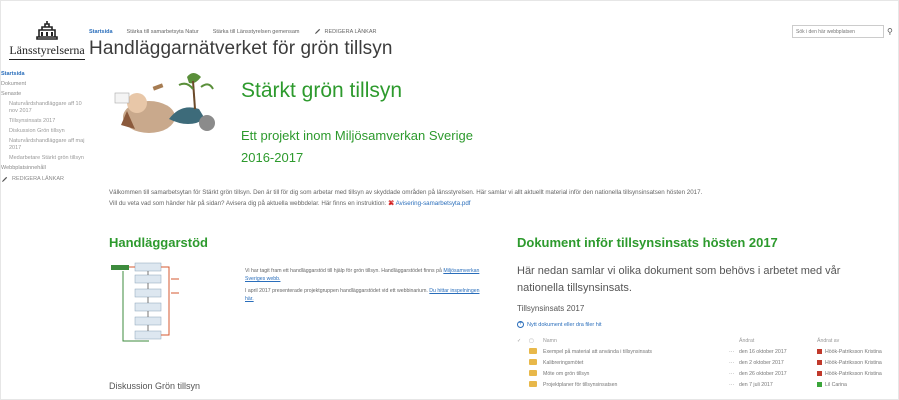  What do you see at coordinates (43, 108) in the screenshot?
I see `leftnav-item-nov-2017: Naturvårdshandläggare aff 10 nov 2017` at bounding box center [43, 108].